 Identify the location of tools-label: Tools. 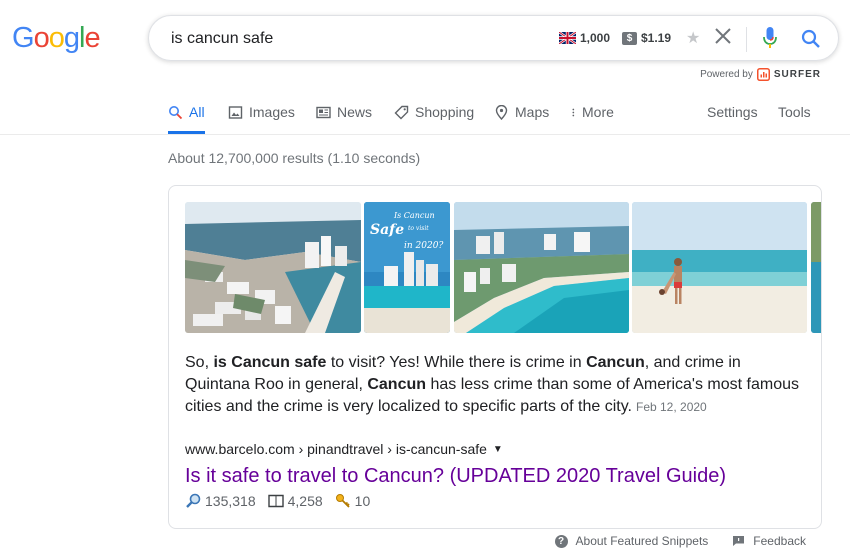
(794, 112).